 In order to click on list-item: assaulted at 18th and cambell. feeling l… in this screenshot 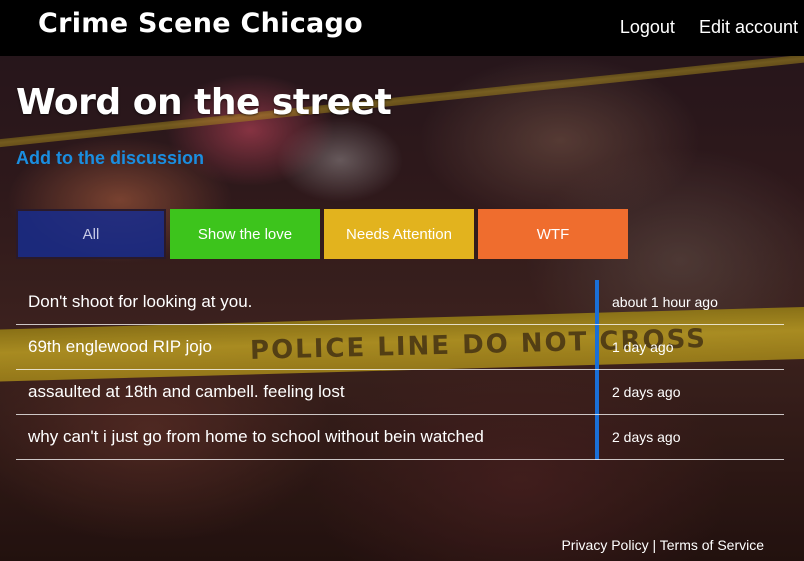, I will do `click(400, 392)`.